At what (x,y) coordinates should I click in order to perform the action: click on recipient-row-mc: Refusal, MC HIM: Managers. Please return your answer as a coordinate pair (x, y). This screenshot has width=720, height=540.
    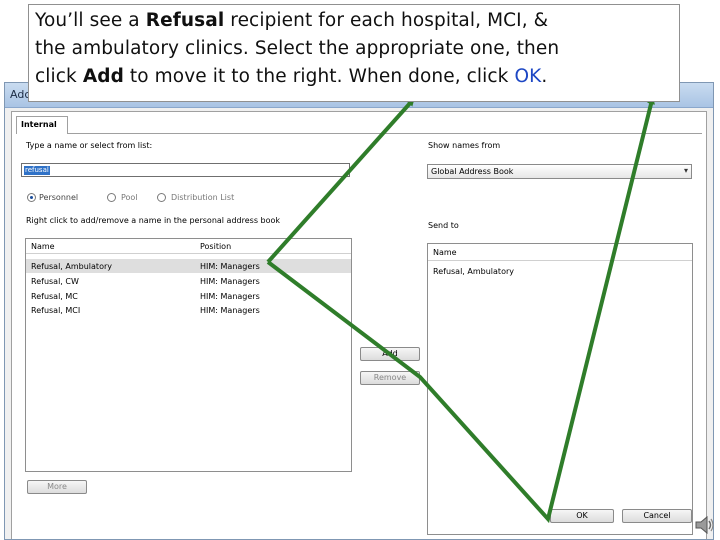
    Looking at the image, I should click on (188, 296).